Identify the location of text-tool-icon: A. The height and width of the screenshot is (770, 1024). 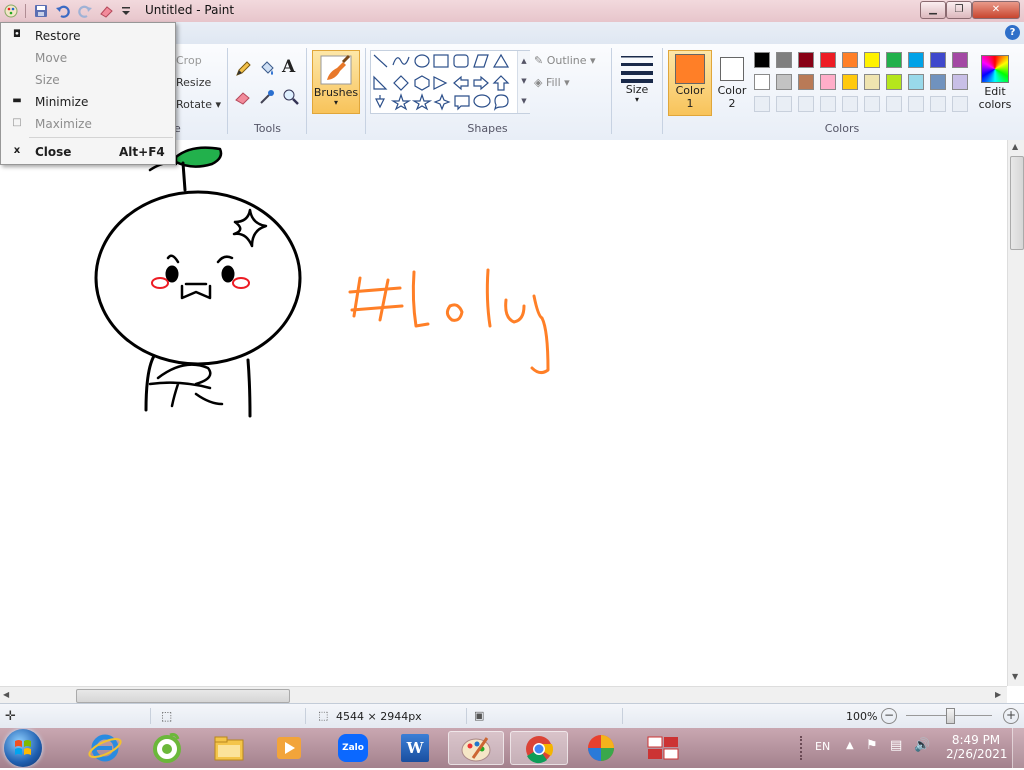
(288, 67).